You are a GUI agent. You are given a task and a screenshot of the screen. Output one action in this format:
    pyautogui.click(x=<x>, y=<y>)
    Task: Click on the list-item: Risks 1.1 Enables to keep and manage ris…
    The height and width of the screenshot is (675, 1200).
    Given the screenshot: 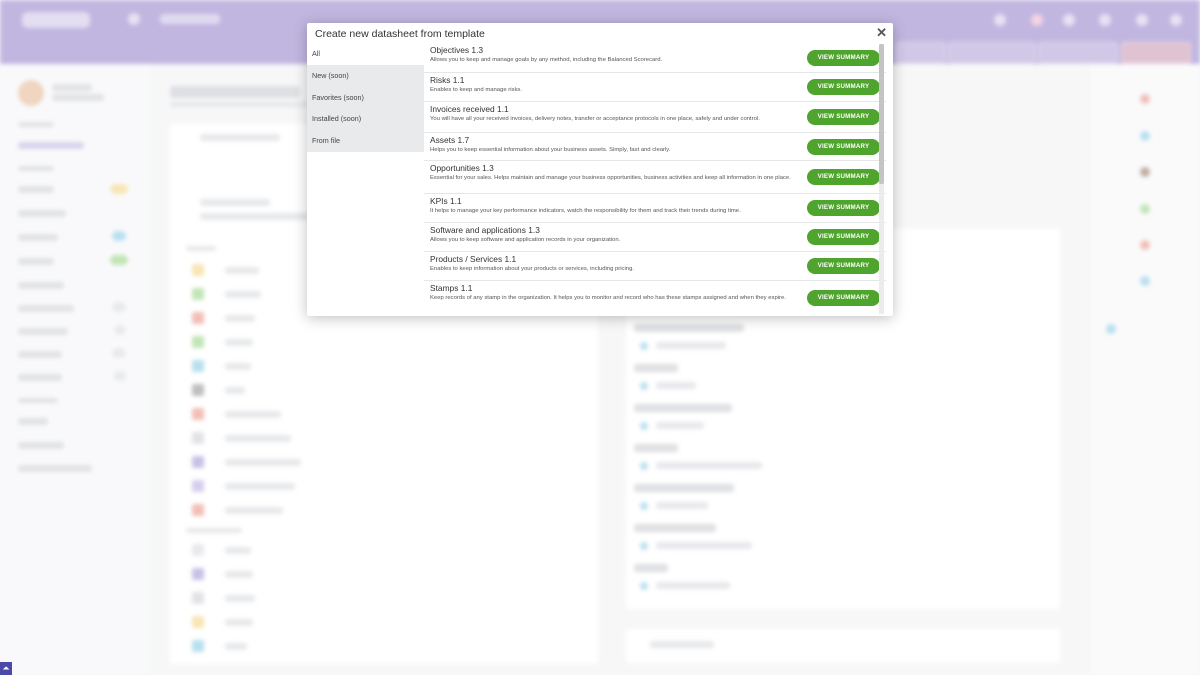 What is the action you would take?
    pyautogui.click(x=655, y=87)
    